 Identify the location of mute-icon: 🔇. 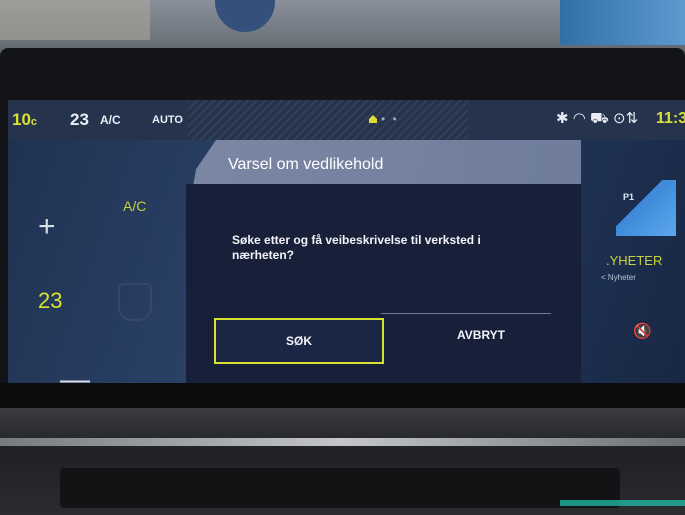
(642, 331).